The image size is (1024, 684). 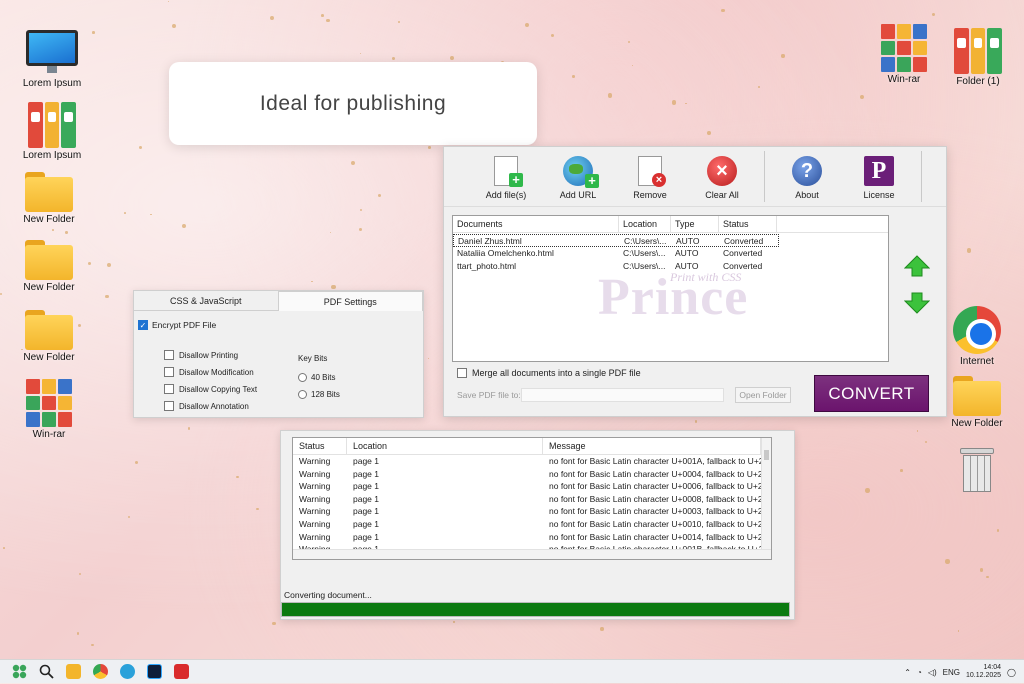 I want to click on desktop-icon-label: Internet, so click(x=977, y=361).